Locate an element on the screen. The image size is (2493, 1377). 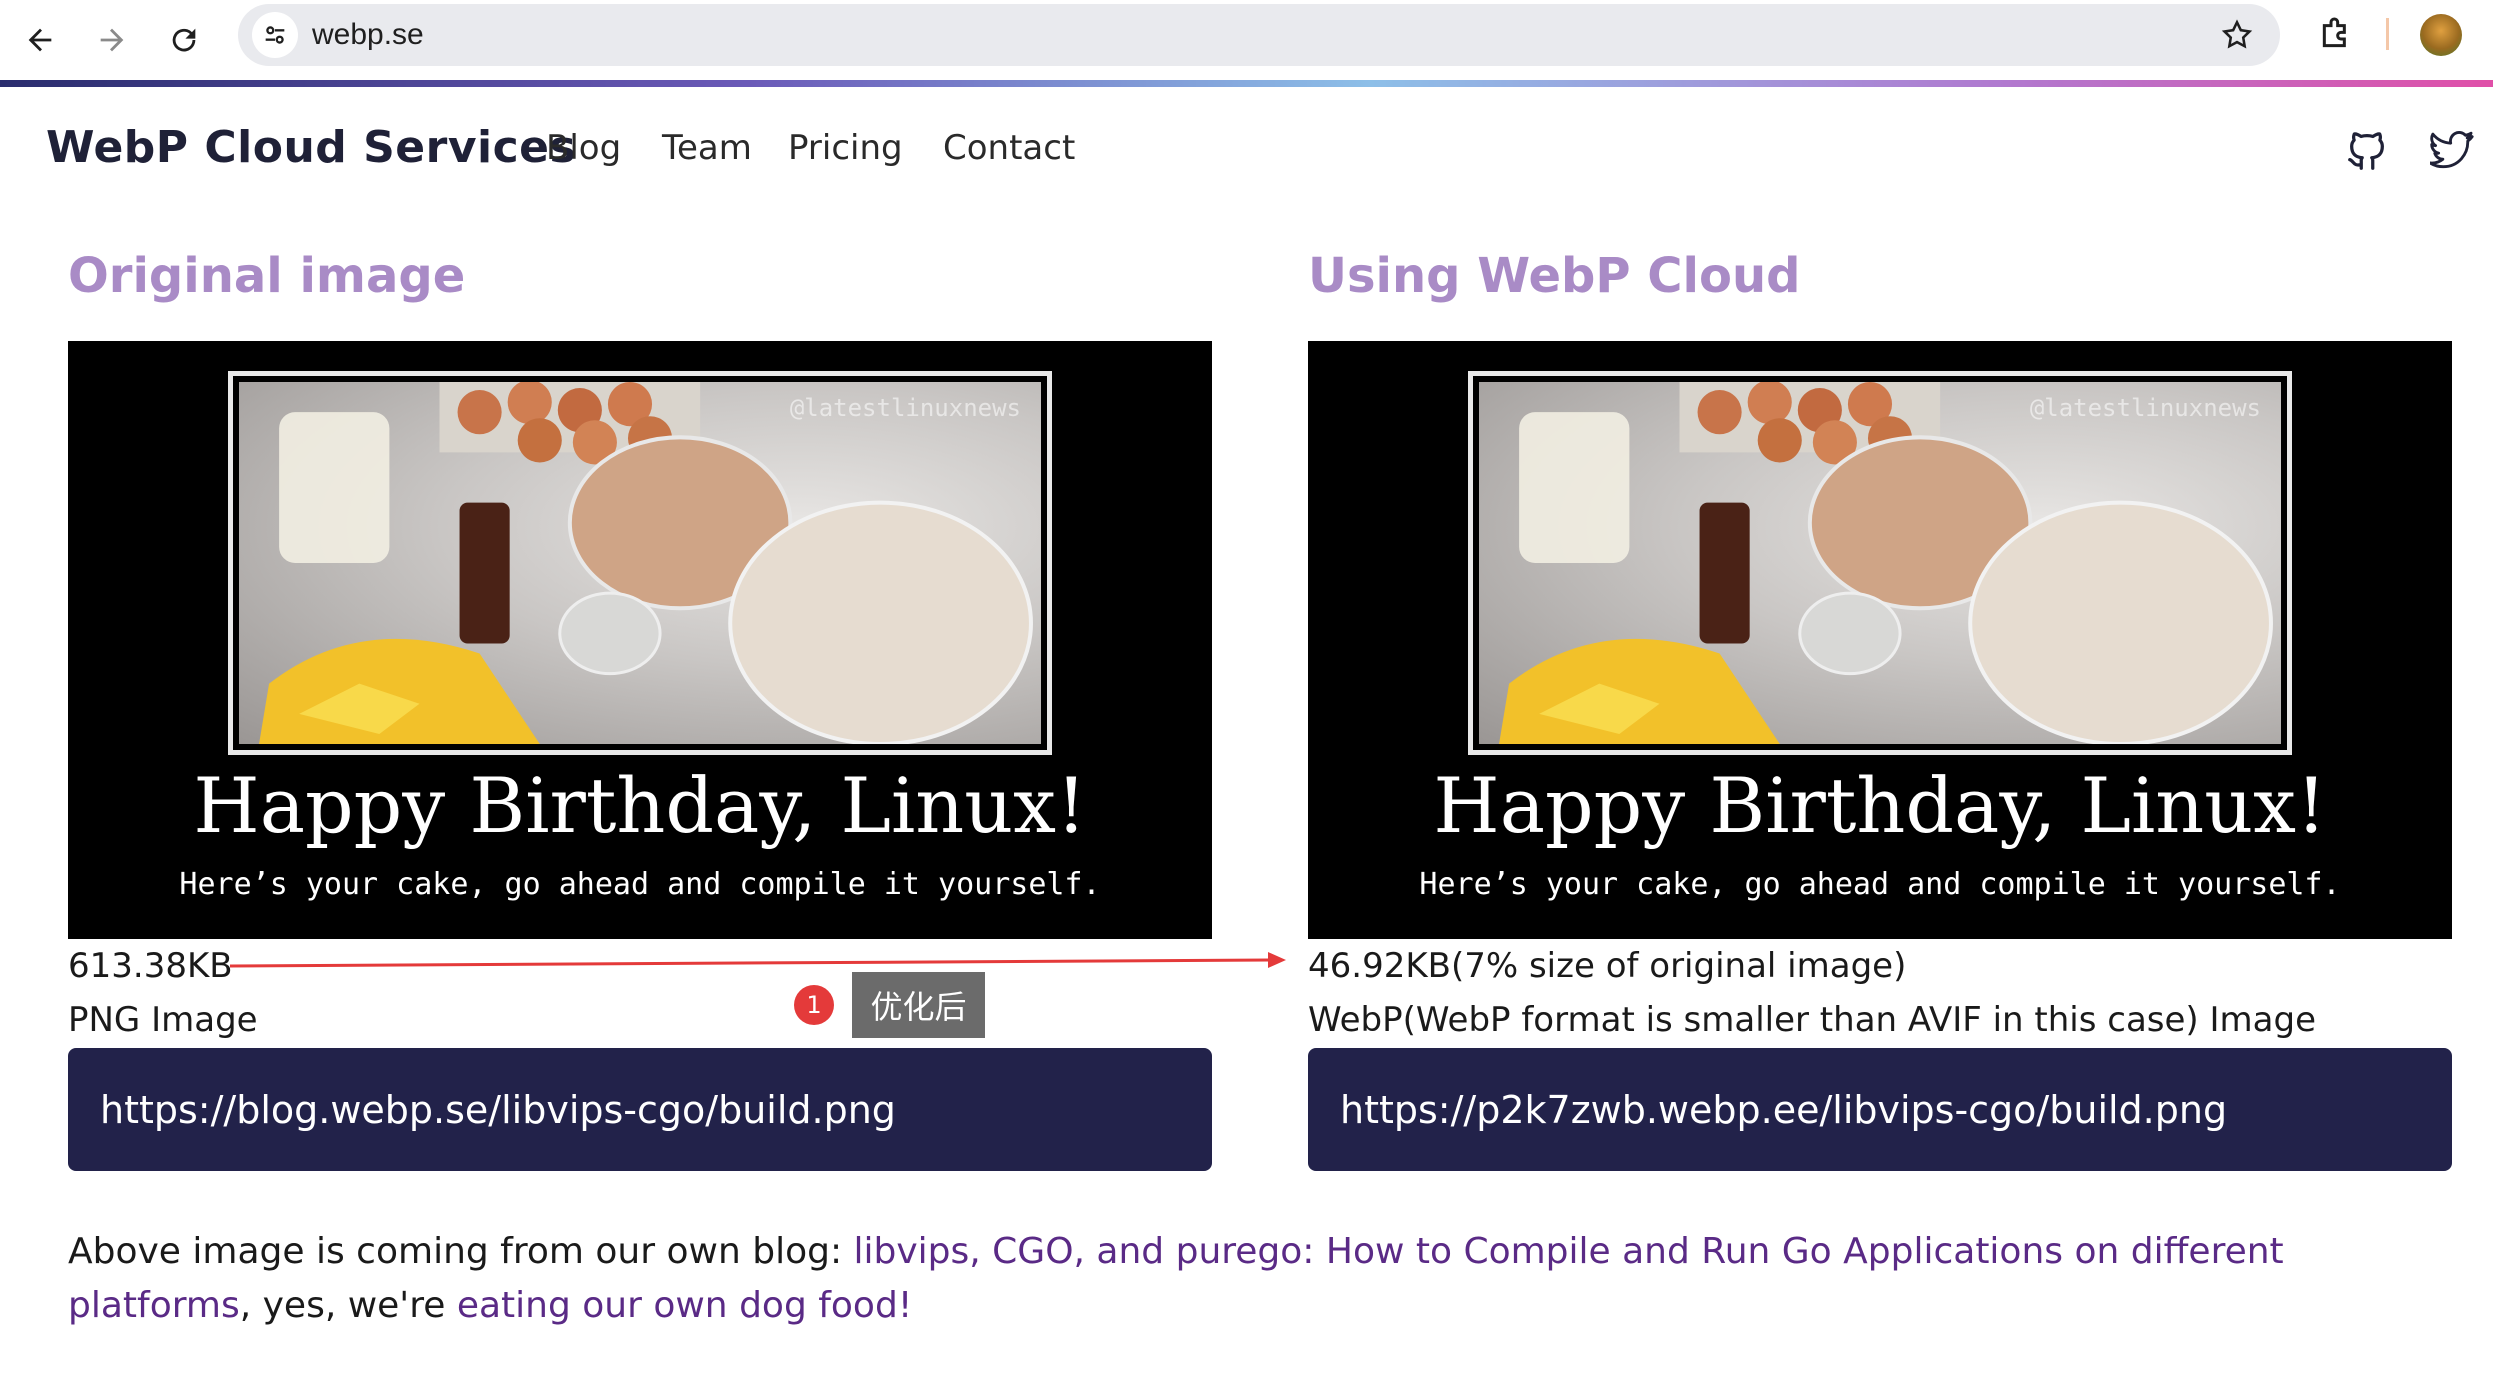
nav-team: Team is located at coordinates (707, 148).